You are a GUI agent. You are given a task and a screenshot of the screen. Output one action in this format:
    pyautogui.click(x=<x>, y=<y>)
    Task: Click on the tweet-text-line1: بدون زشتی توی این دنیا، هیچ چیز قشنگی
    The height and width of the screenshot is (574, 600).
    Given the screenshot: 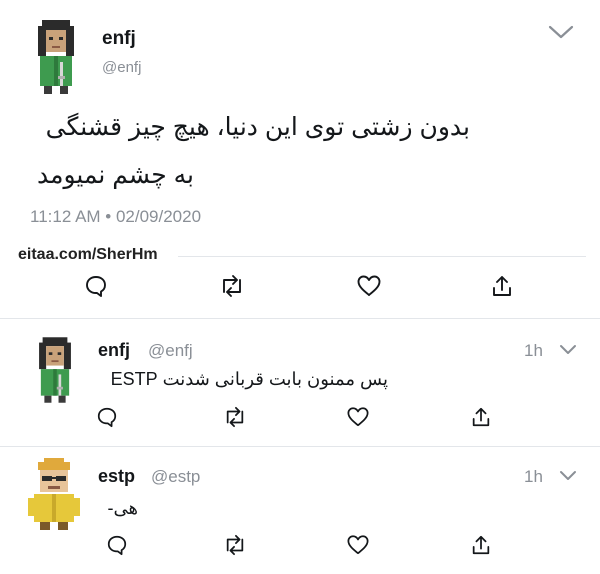 What is the action you would take?
    pyautogui.click(x=257, y=127)
    